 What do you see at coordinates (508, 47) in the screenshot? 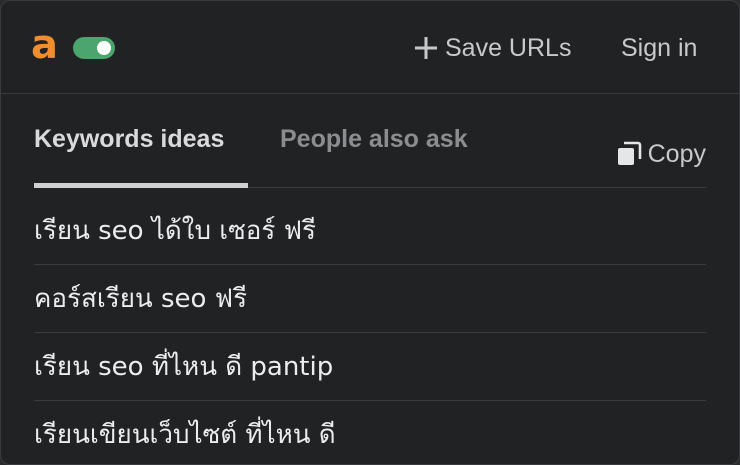
I see `save-urls-label: Save URLs` at bounding box center [508, 47].